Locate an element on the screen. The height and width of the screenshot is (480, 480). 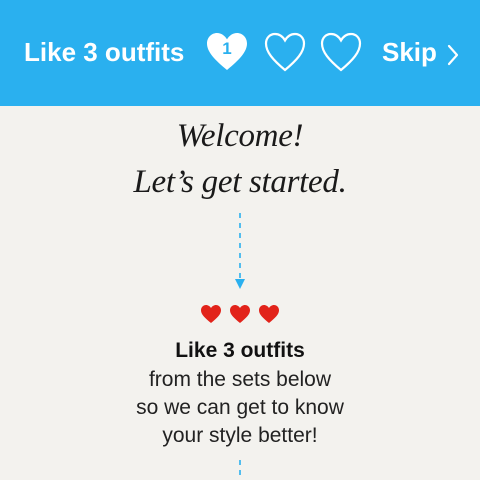
heart-filled-icon: 1 is located at coordinates (227, 52).